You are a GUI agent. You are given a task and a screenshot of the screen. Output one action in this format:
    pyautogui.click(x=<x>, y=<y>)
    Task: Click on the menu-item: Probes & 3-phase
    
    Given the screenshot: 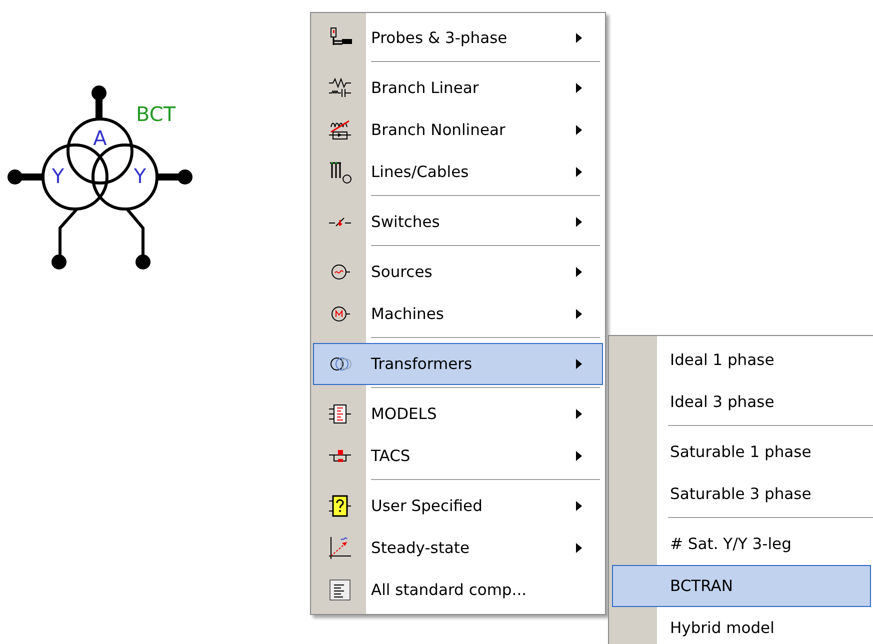 What is the action you would take?
    pyautogui.click(x=458, y=38)
    